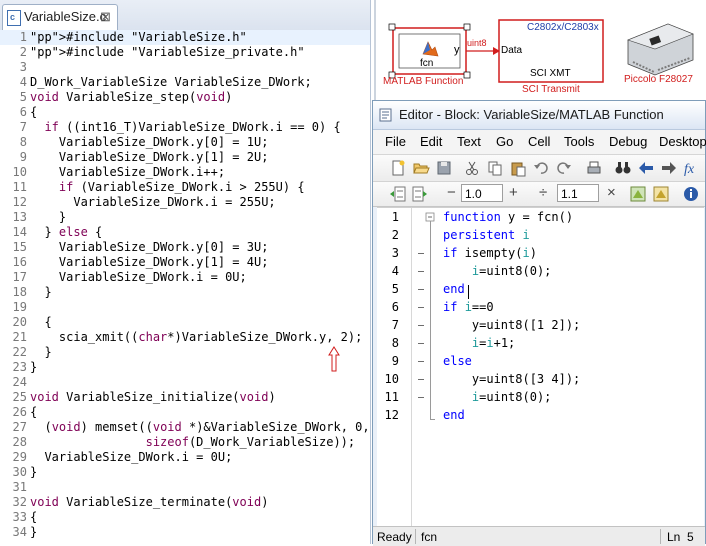 The width and height of the screenshot is (706, 546). What do you see at coordinates (543, 192) in the screenshot?
I see `cell-divide-button: ÷` at bounding box center [543, 192].